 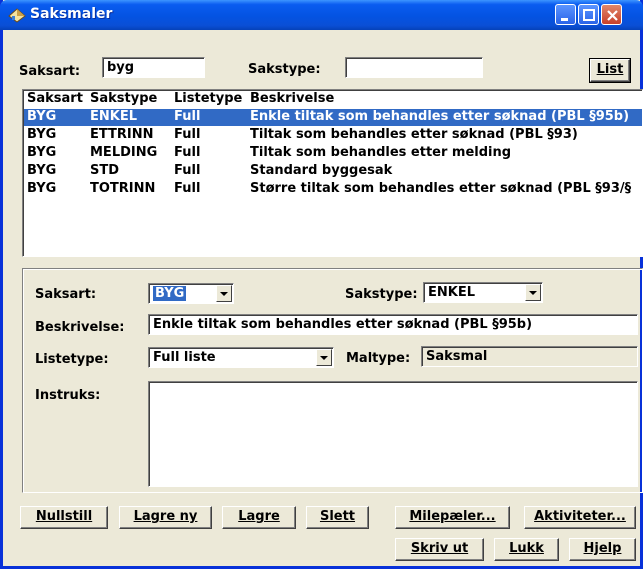 I want to click on listetype-combo-value: Full liste, so click(x=184, y=357).